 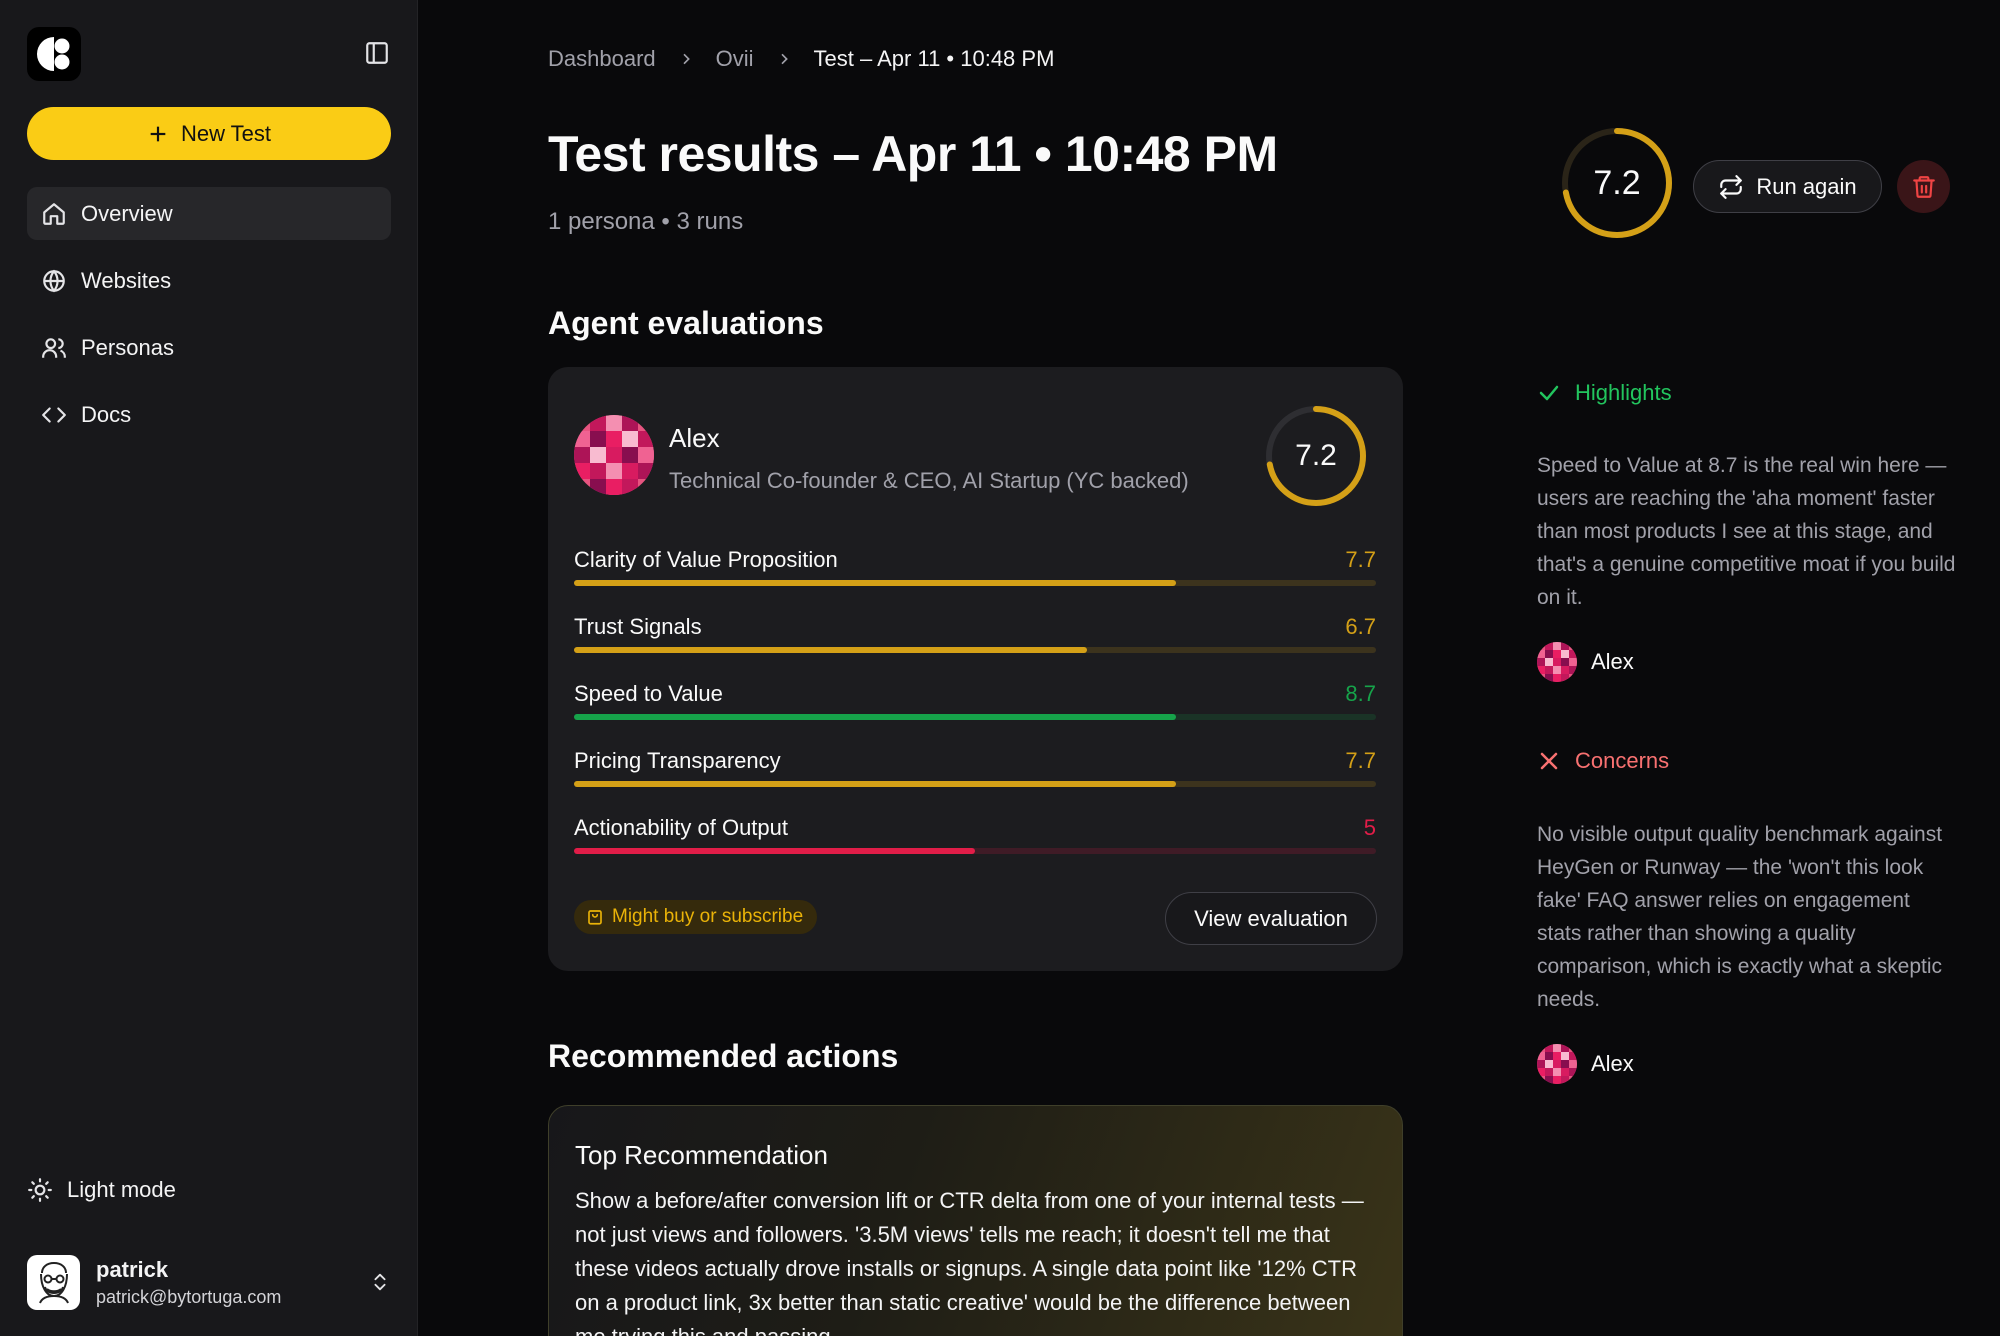 I want to click on persona-avatar, so click(x=614, y=455).